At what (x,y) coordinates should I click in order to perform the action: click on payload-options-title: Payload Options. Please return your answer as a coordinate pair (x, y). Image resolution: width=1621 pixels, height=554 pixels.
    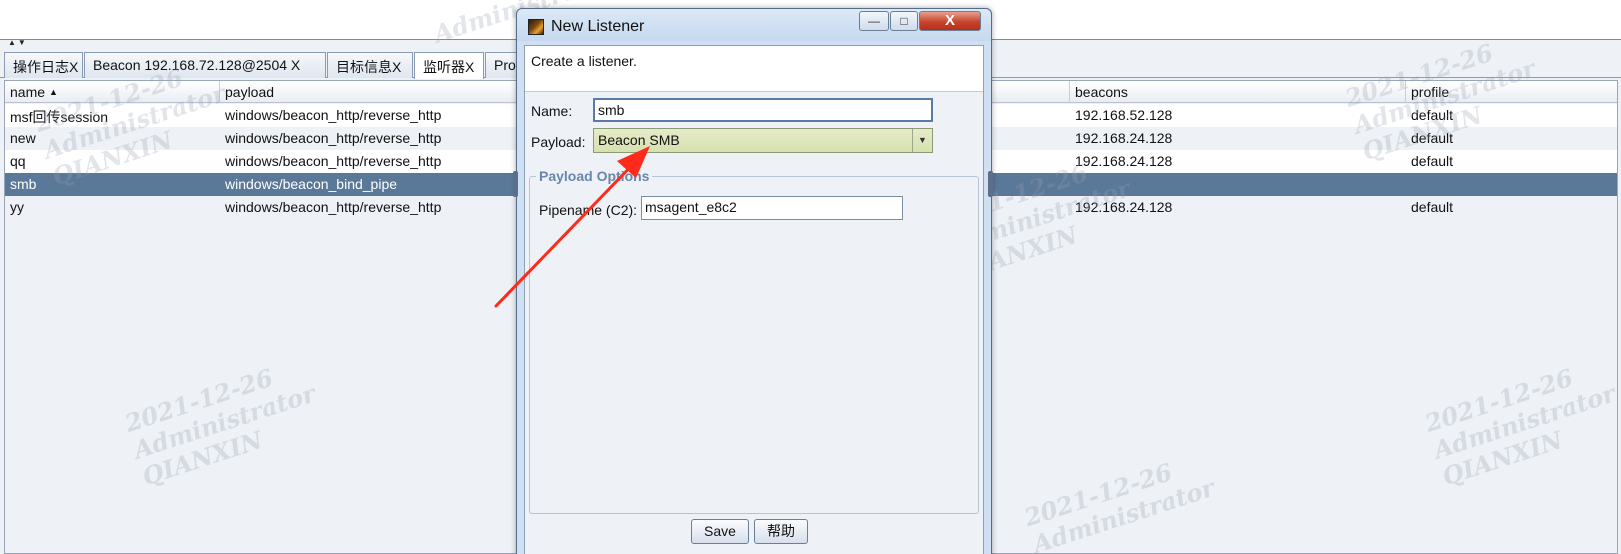
    Looking at the image, I should click on (594, 176).